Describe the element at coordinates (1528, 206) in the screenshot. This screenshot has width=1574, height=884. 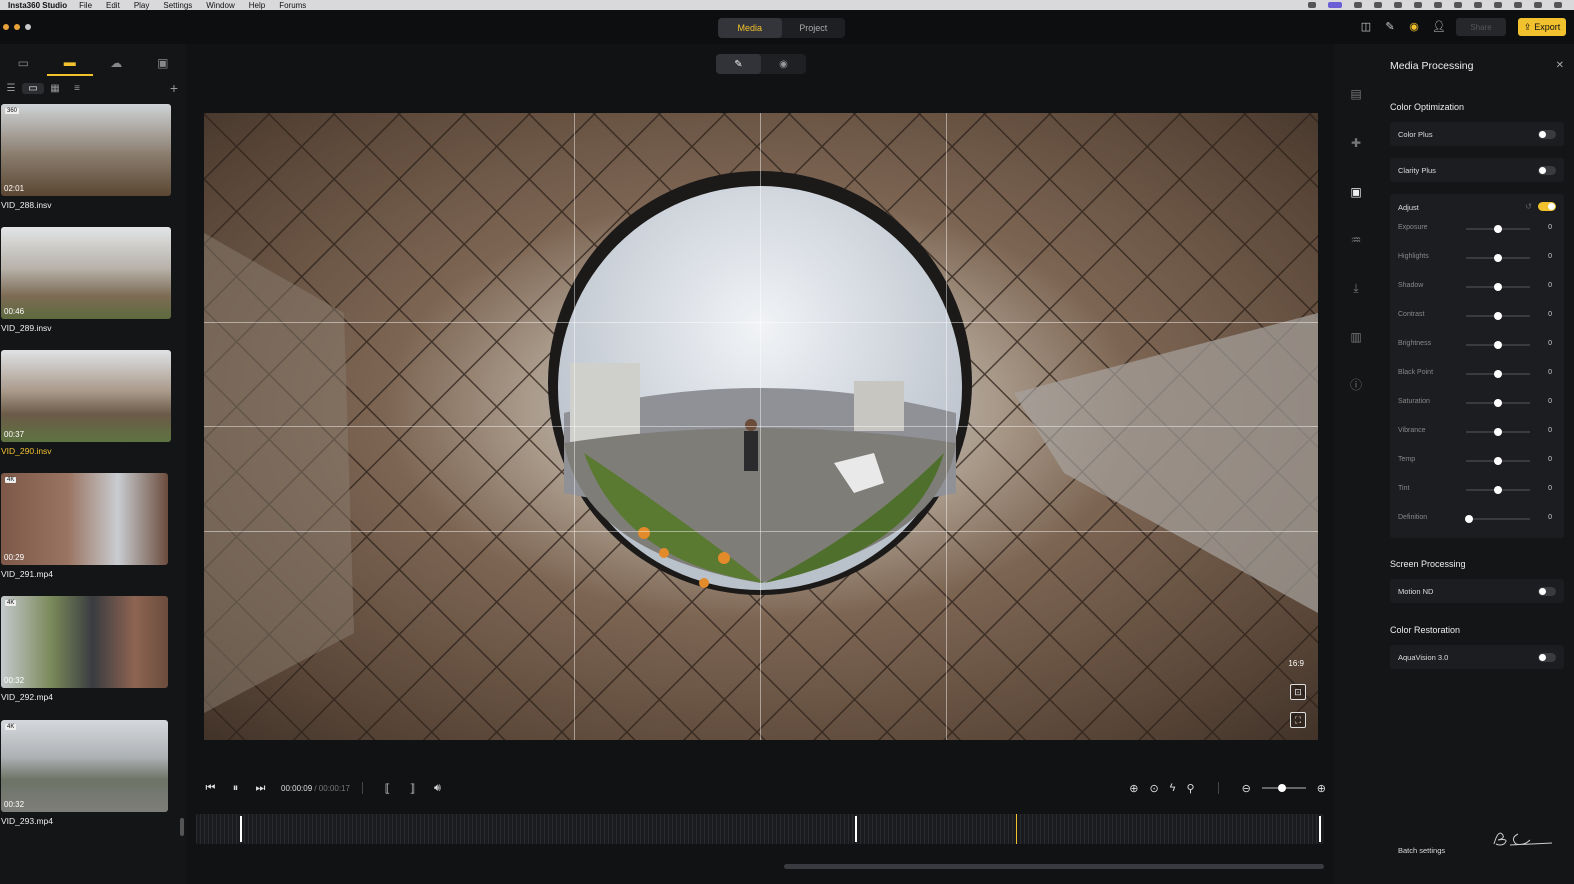
I see `reset-icon: ↺` at that location.